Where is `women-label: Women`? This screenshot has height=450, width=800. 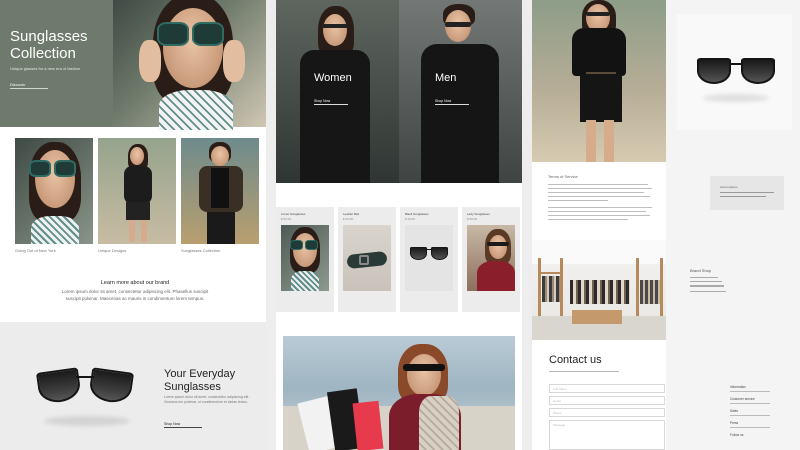 women-label: Women is located at coordinates (333, 78).